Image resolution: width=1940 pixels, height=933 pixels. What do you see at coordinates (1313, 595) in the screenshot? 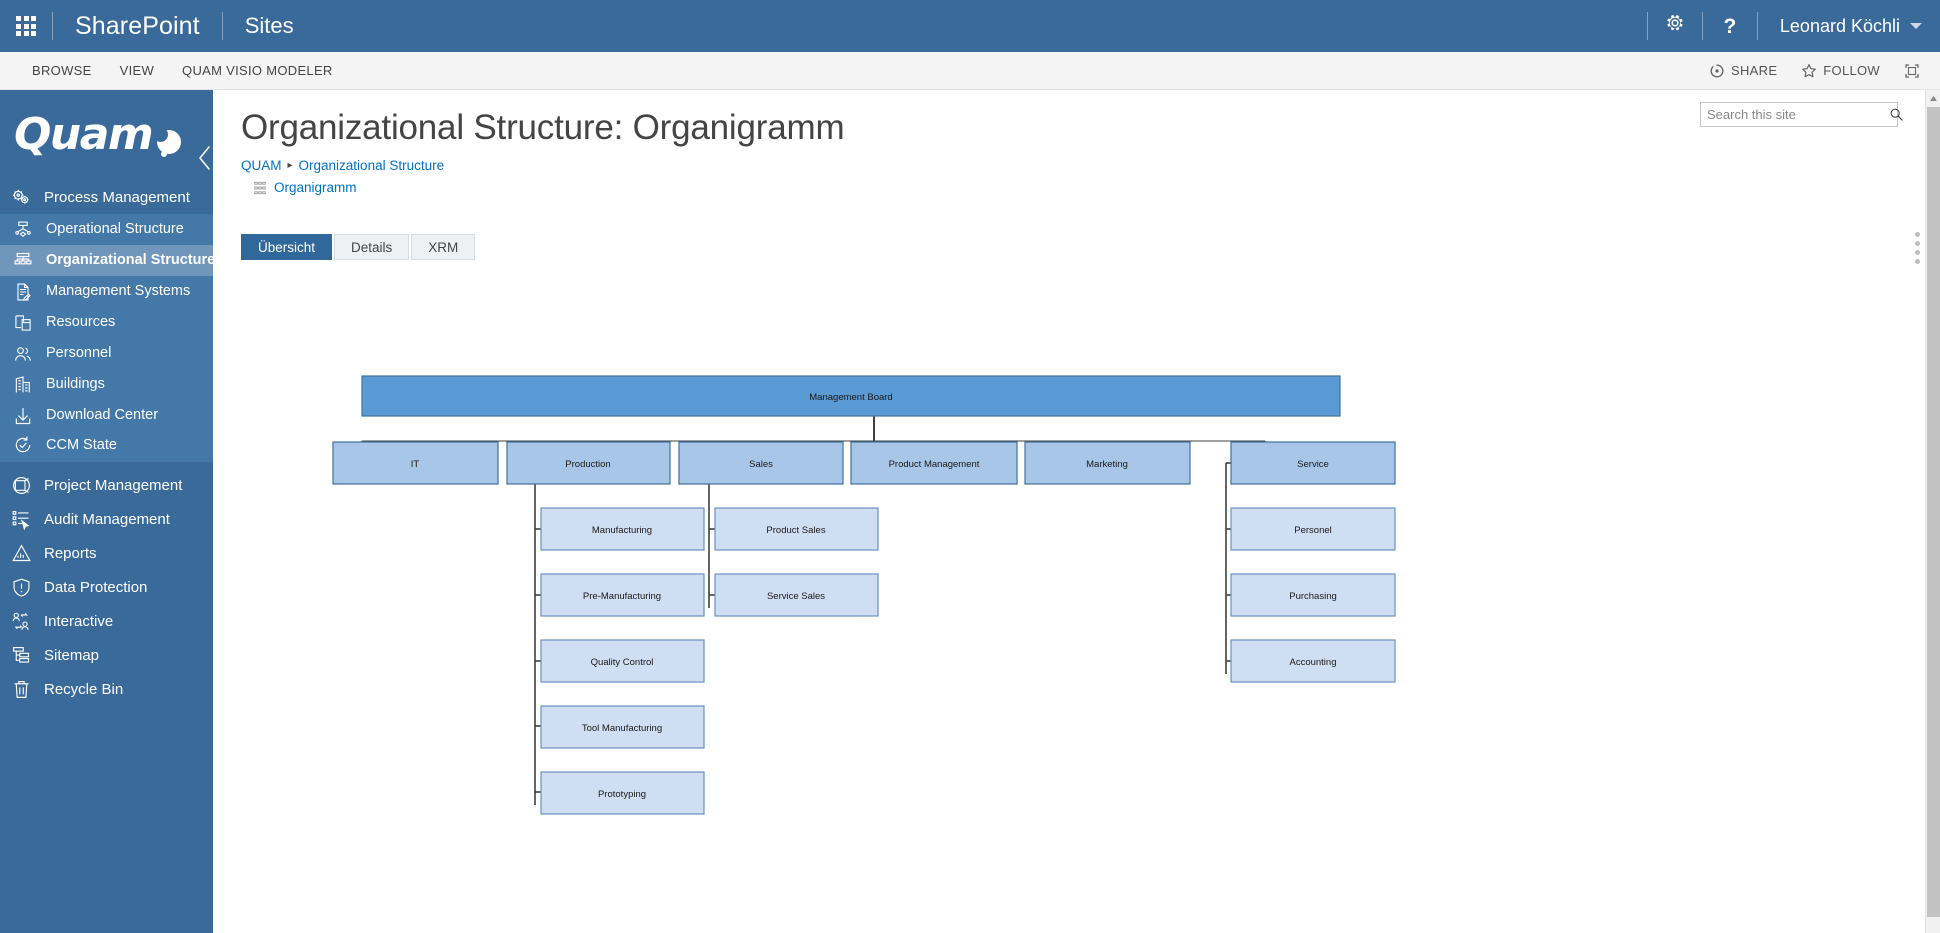
I see `org-node-purchasing: Purchasing` at bounding box center [1313, 595].